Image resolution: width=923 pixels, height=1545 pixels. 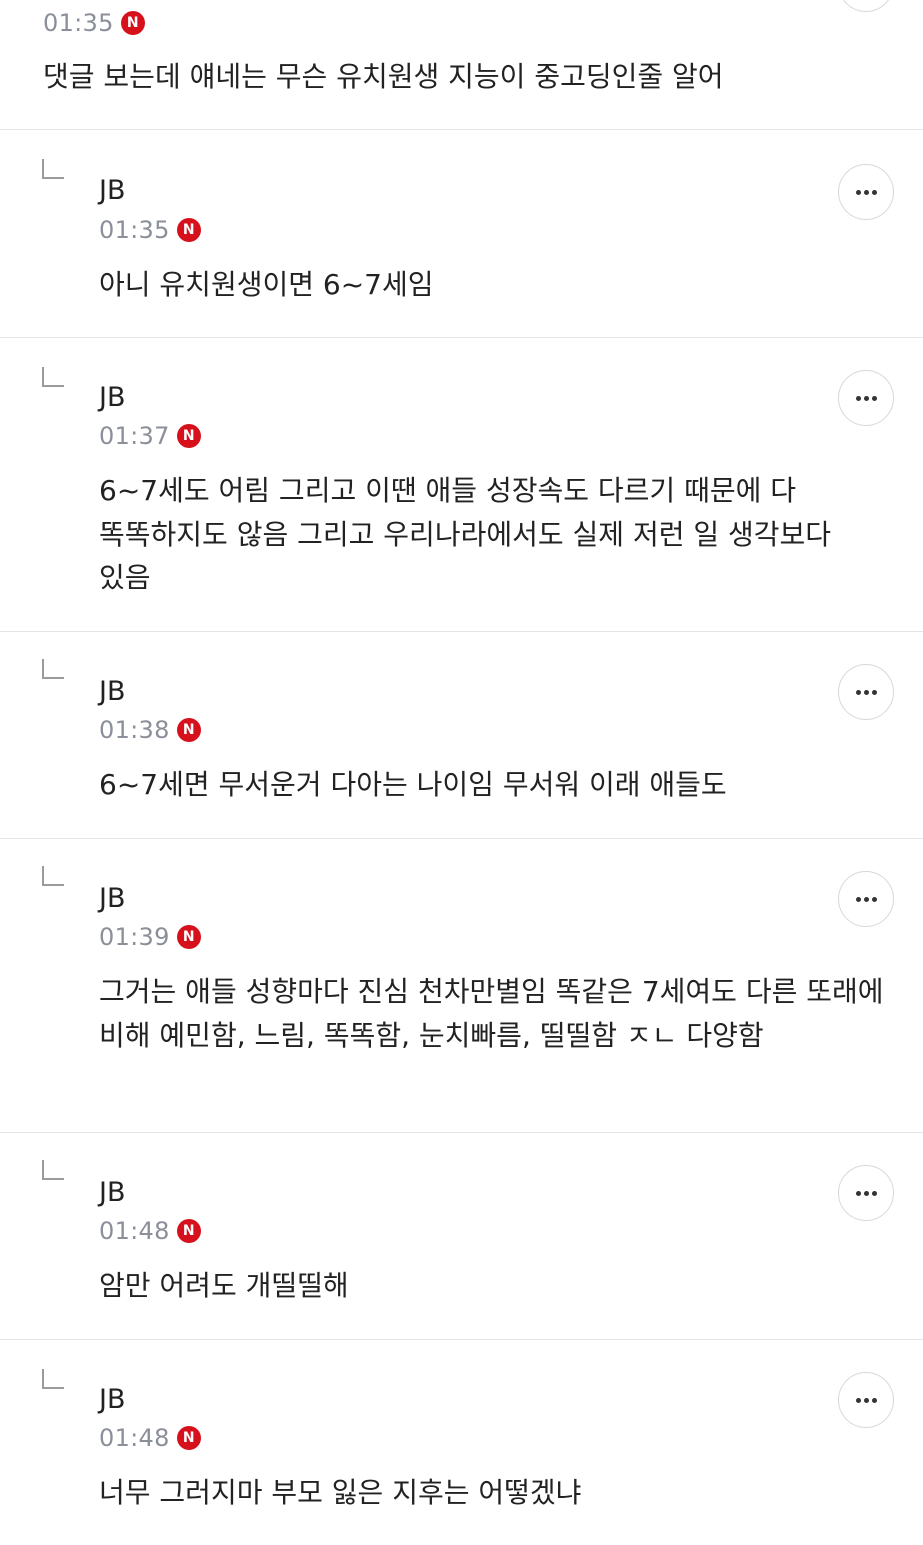 What do you see at coordinates (413, 784) in the screenshot?
I see `comment-text: 6~7세면 무서운거 다아는 나이임 무서워 이래 애들도` at bounding box center [413, 784].